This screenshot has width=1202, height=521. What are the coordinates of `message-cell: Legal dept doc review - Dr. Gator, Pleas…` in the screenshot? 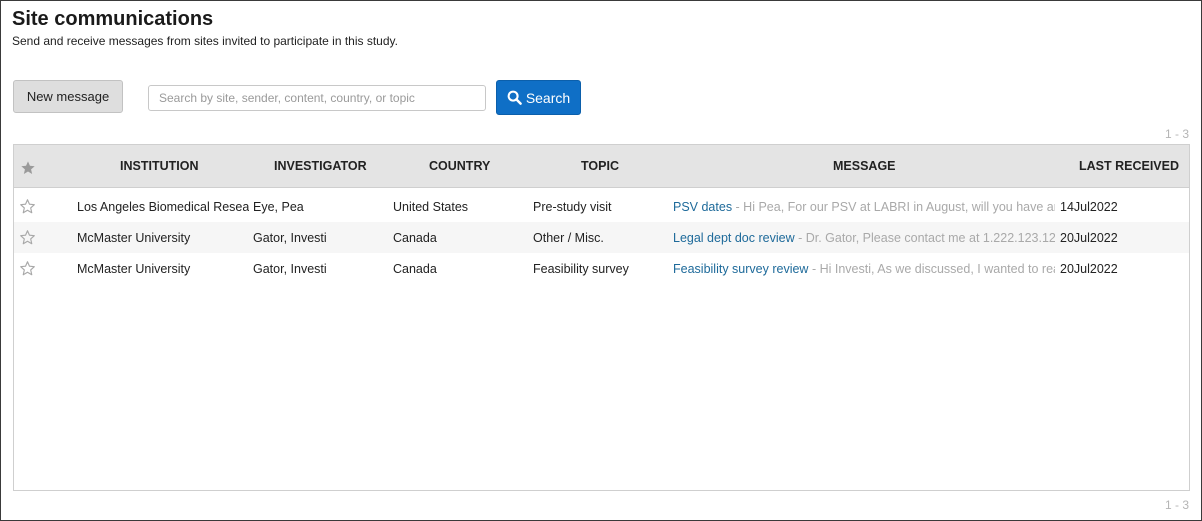 It's located at (864, 238).